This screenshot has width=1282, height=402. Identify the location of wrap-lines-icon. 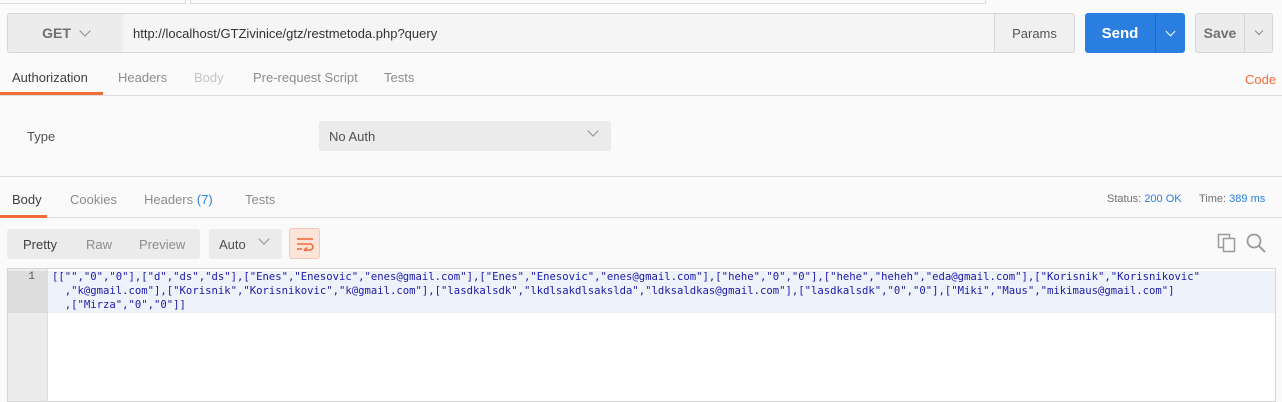
(305, 244).